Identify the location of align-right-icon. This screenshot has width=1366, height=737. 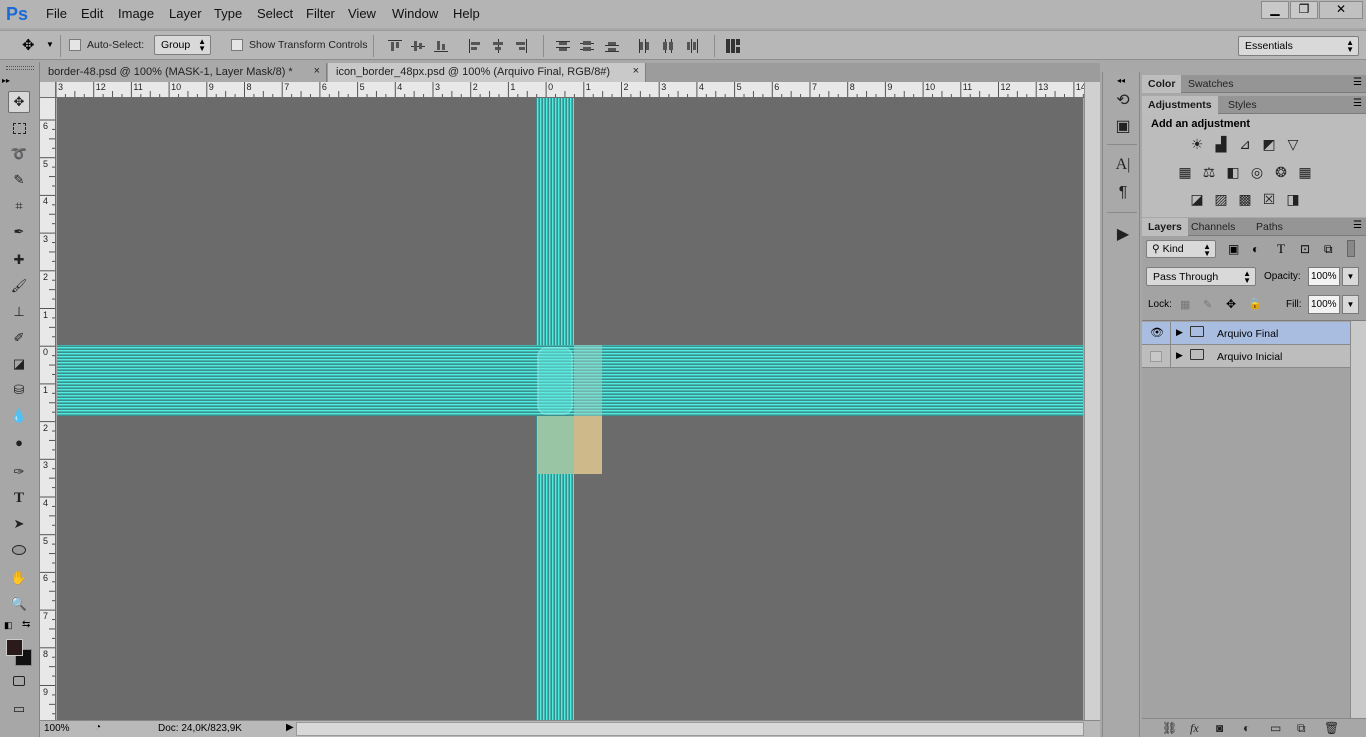
(521, 46).